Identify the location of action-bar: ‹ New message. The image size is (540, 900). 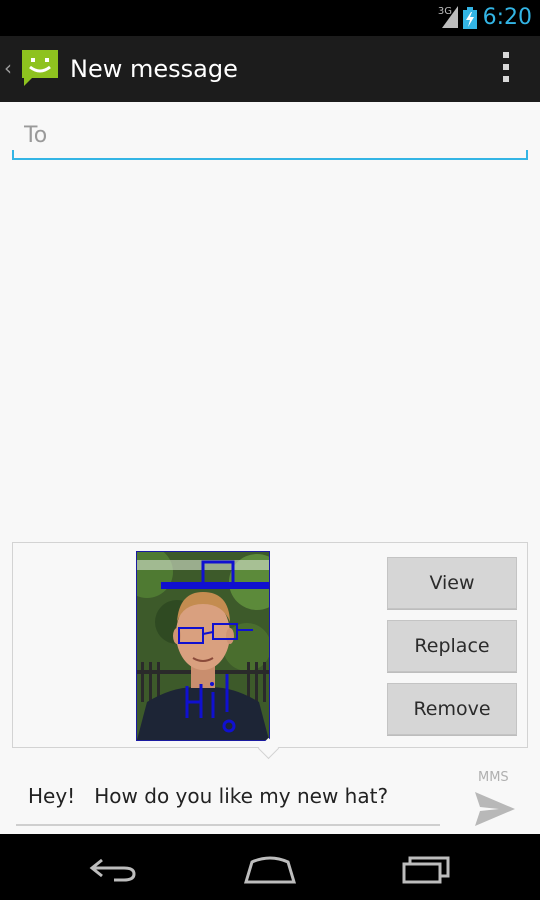
(270, 69).